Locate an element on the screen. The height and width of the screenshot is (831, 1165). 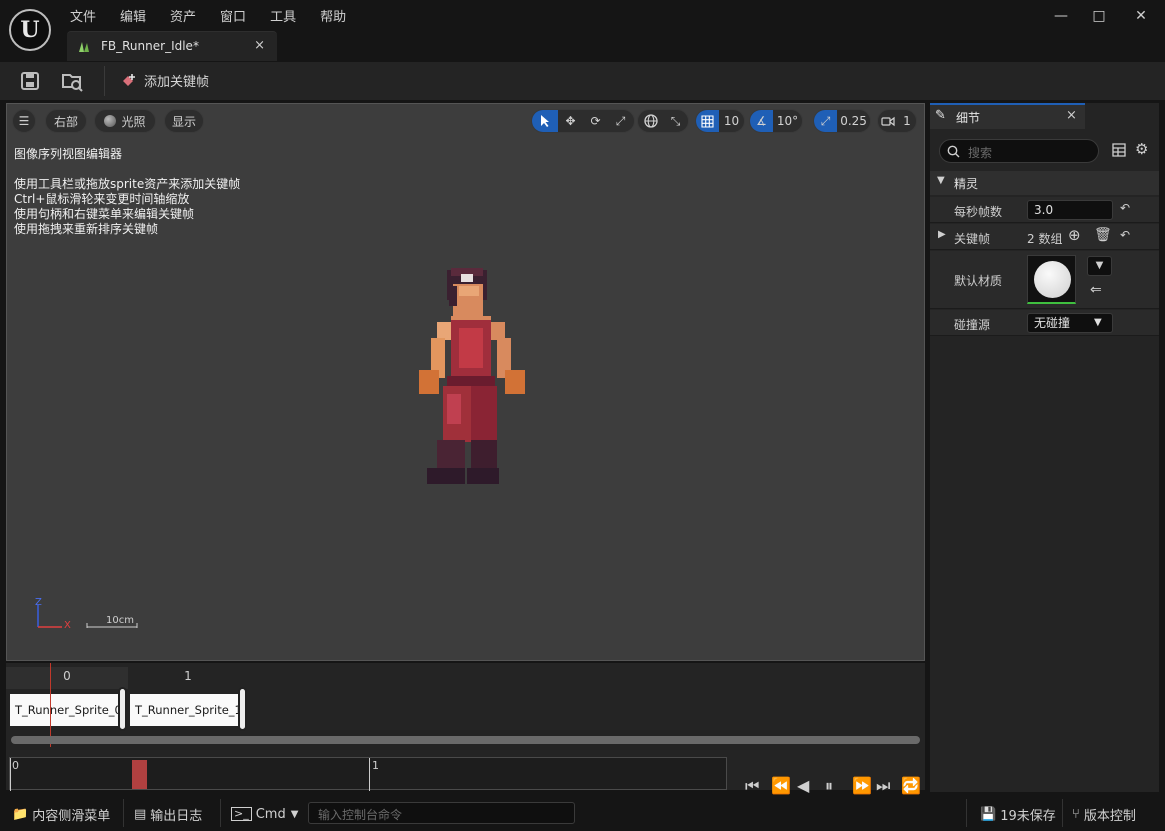
grid-snap-icon is located at coordinates (708, 121).